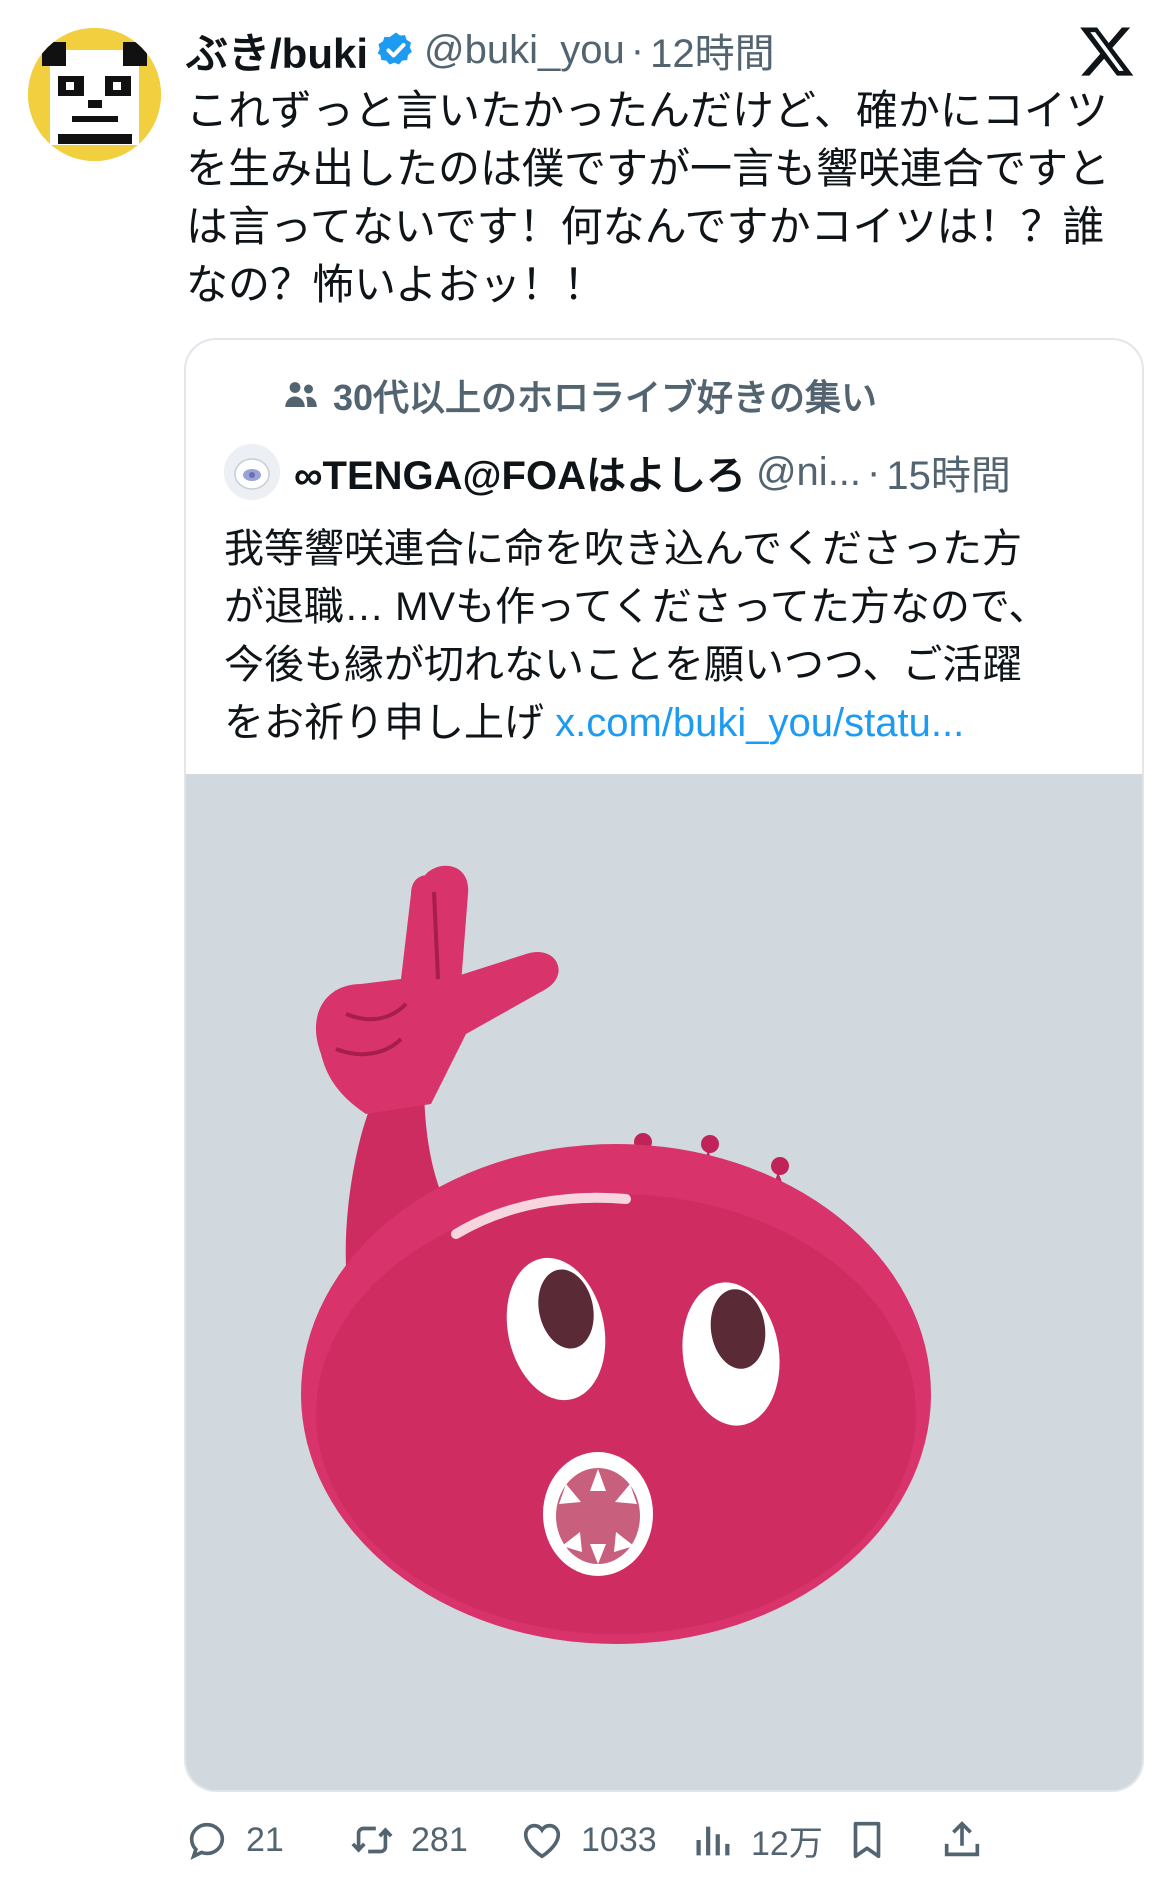 Image resolution: width=1170 pixels, height=1896 pixels. I want to click on repost-icon, so click(372, 1840).